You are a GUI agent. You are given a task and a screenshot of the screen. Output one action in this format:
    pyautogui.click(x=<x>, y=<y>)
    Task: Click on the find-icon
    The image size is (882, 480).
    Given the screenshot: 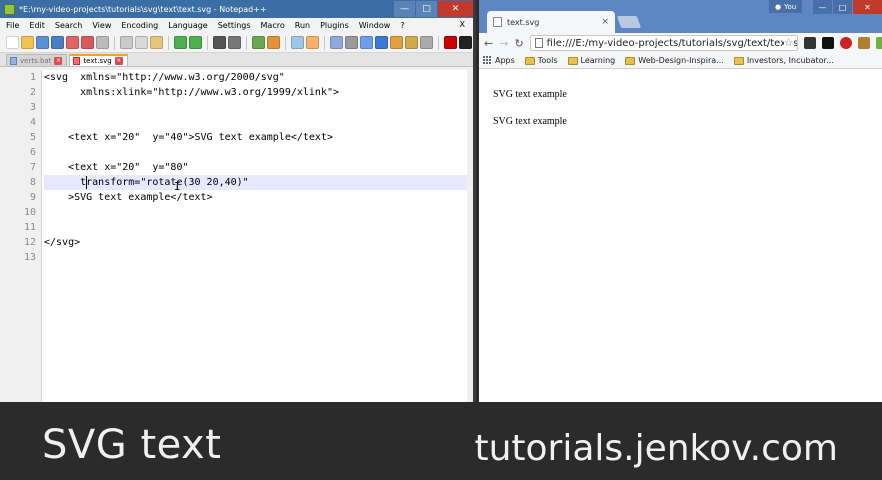 What is the action you would take?
    pyautogui.click(x=219, y=42)
    